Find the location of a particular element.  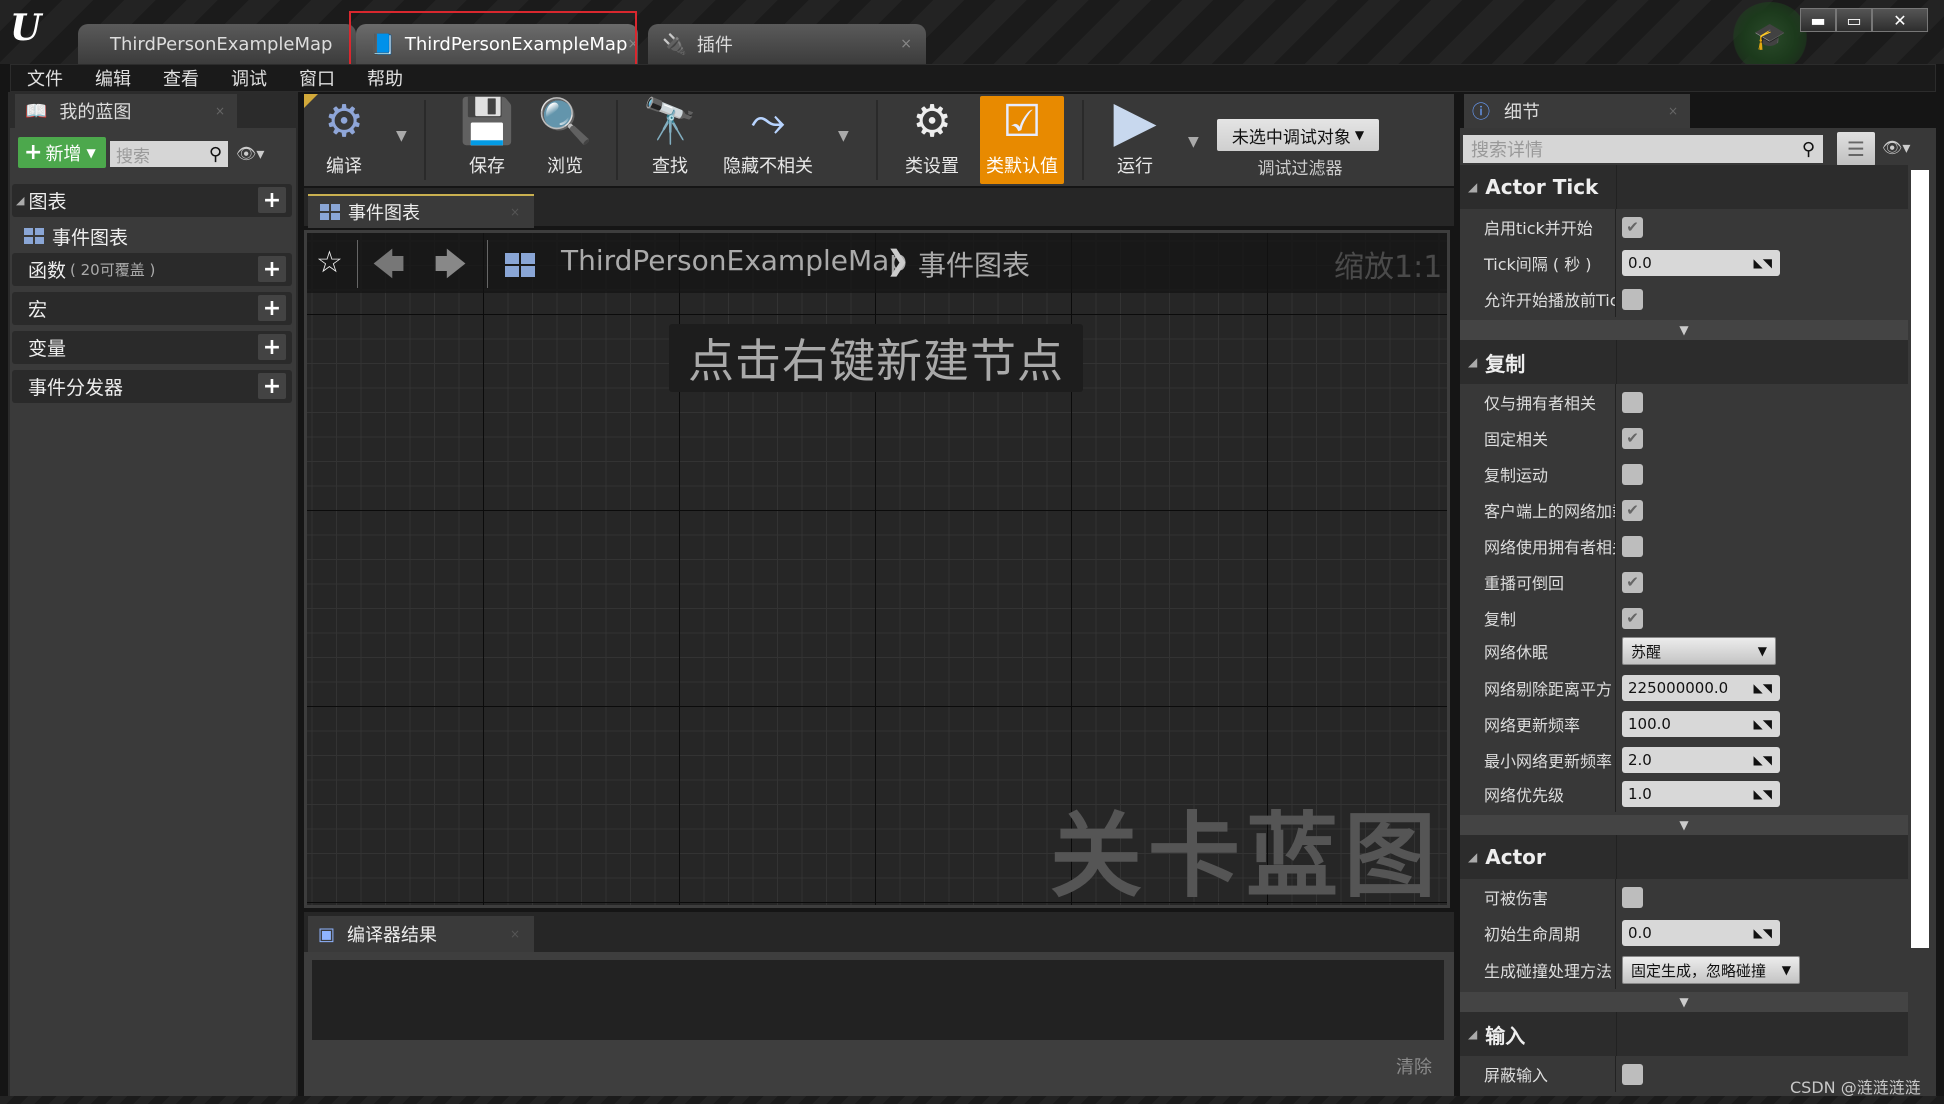

category-label: 事件分发器 is located at coordinates (76, 388).